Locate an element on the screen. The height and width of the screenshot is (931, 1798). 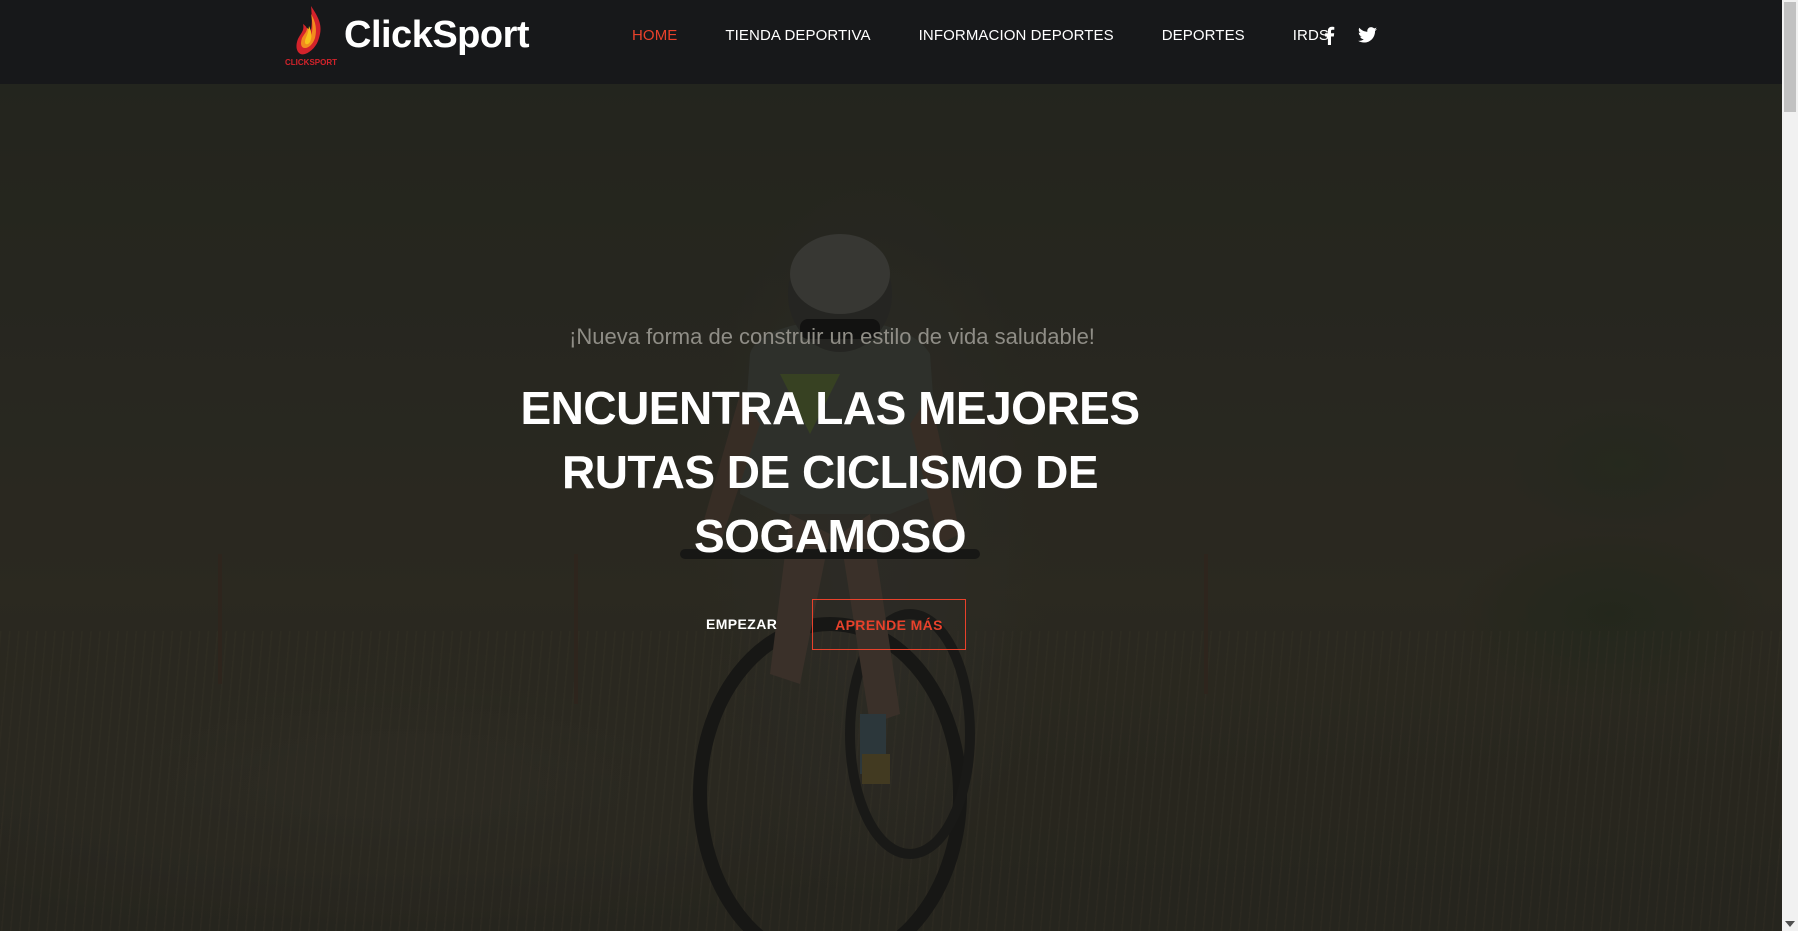
social-links is located at coordinates (1356, 35).